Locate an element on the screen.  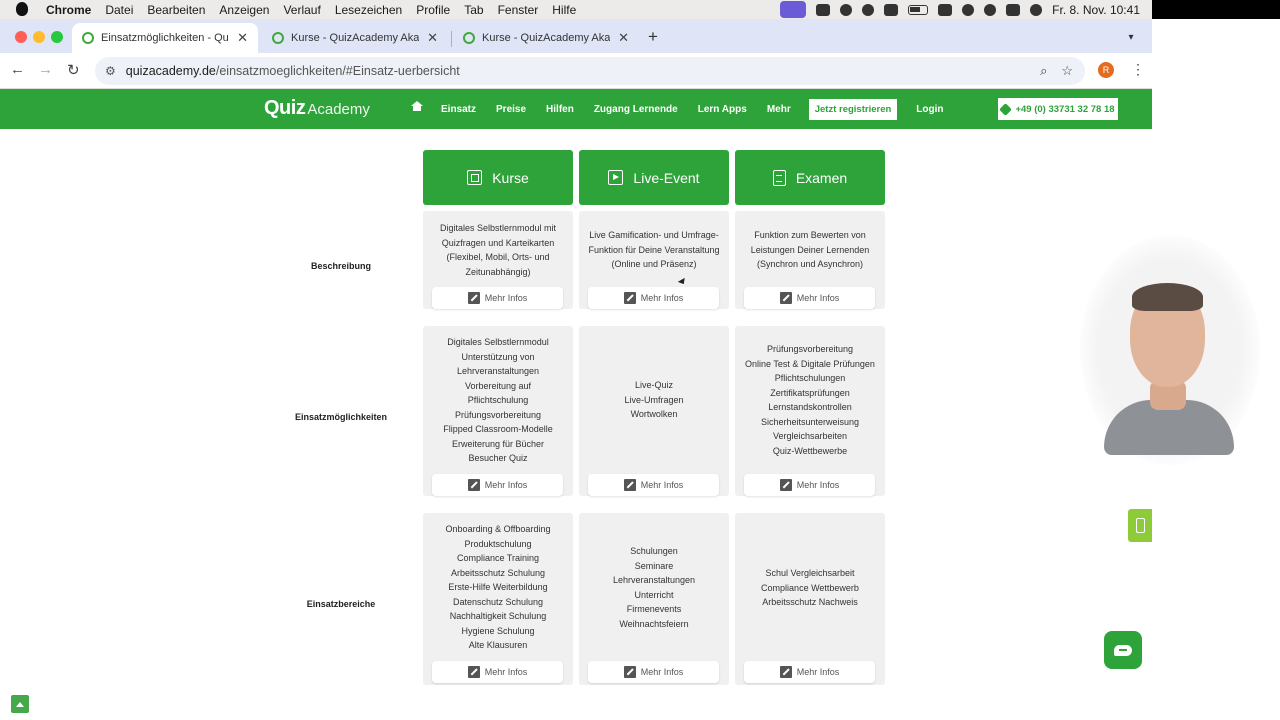
video-frame-edge is located at coordinates (1216, 9).